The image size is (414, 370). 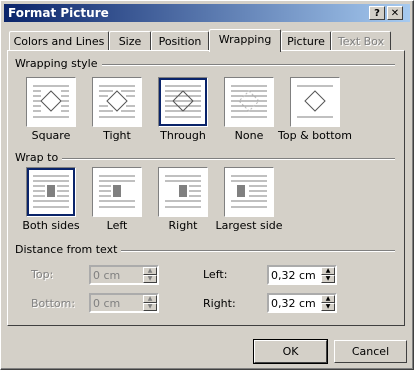 What do you see at coordinates (68, 249) in the screenshot?
I see `distance-heading: Distance from text` at bounding box center [68, 249].